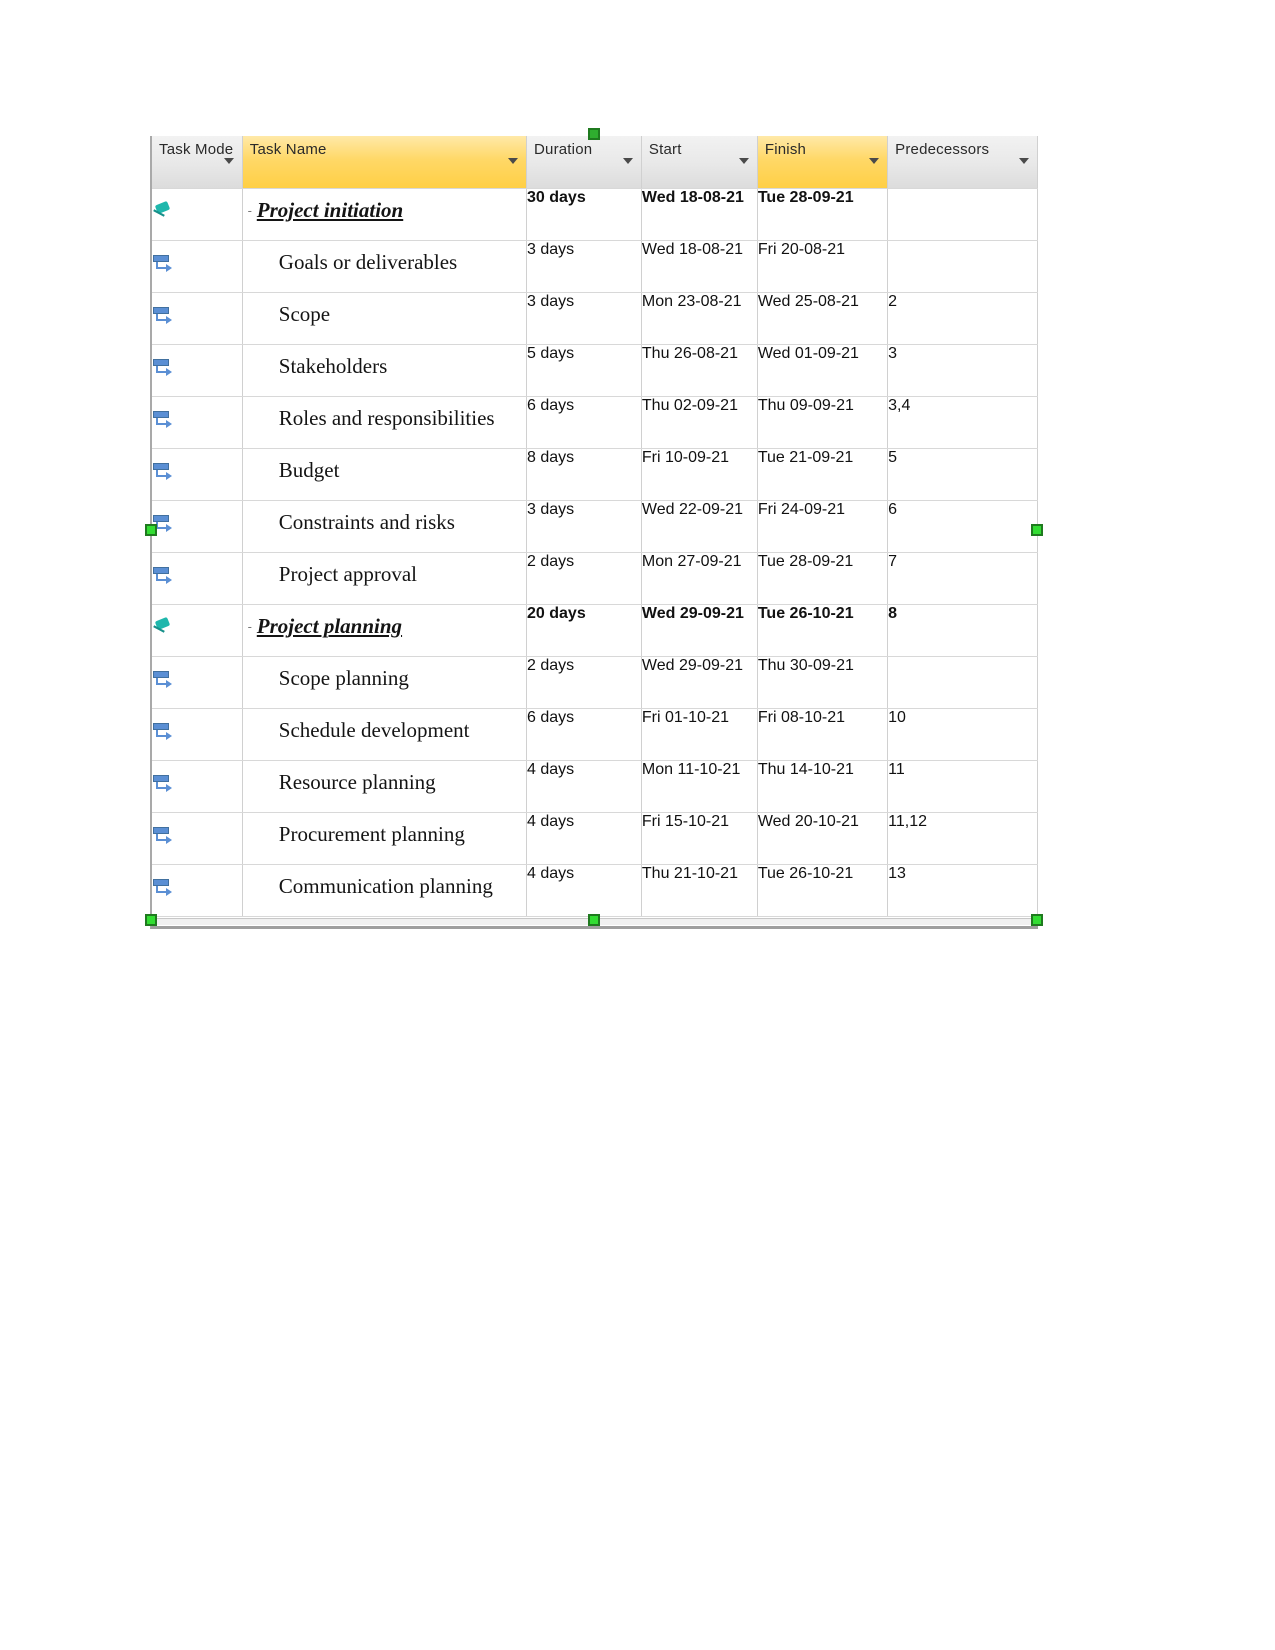 The height and width of the screenshot is (1650, 1275). What do you see at coordinates (584, 162) in the screenshot?
I see `column-header-duration: Duration` at bounding box center [584, 162].